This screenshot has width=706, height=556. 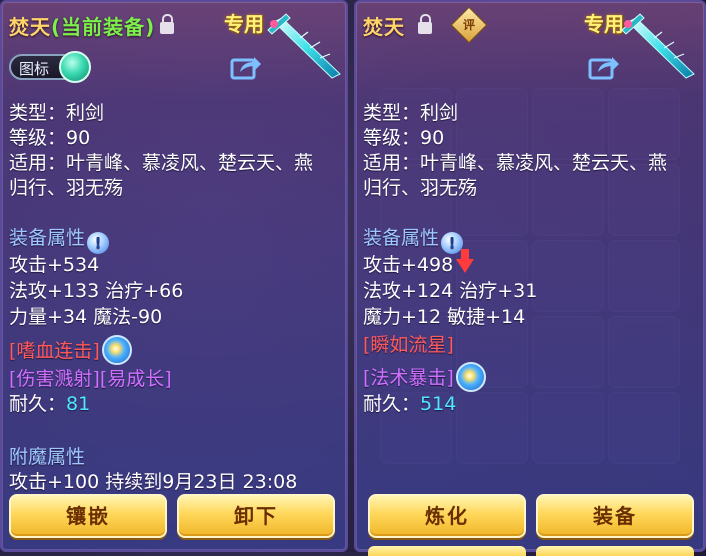 I want to click on unequip-button: 卸下, so click(x=256, y=516).